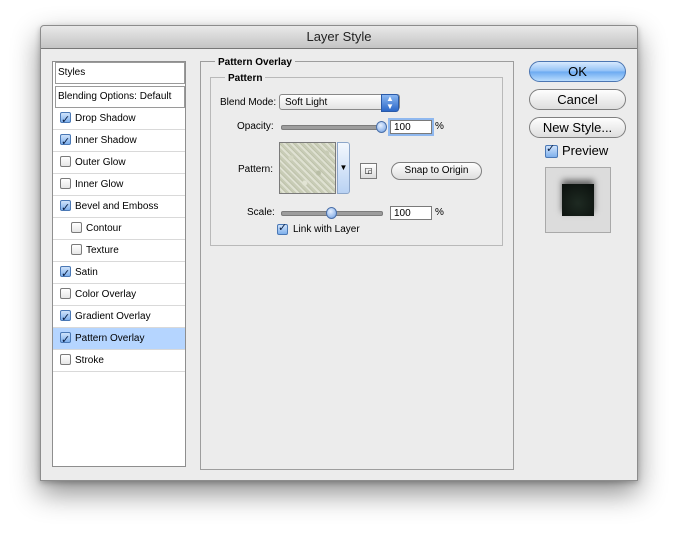  Describe the element at coordinates (110, 338) in the screenshot. I see `sidebar-item-label: Pattern Overlay` at that location.